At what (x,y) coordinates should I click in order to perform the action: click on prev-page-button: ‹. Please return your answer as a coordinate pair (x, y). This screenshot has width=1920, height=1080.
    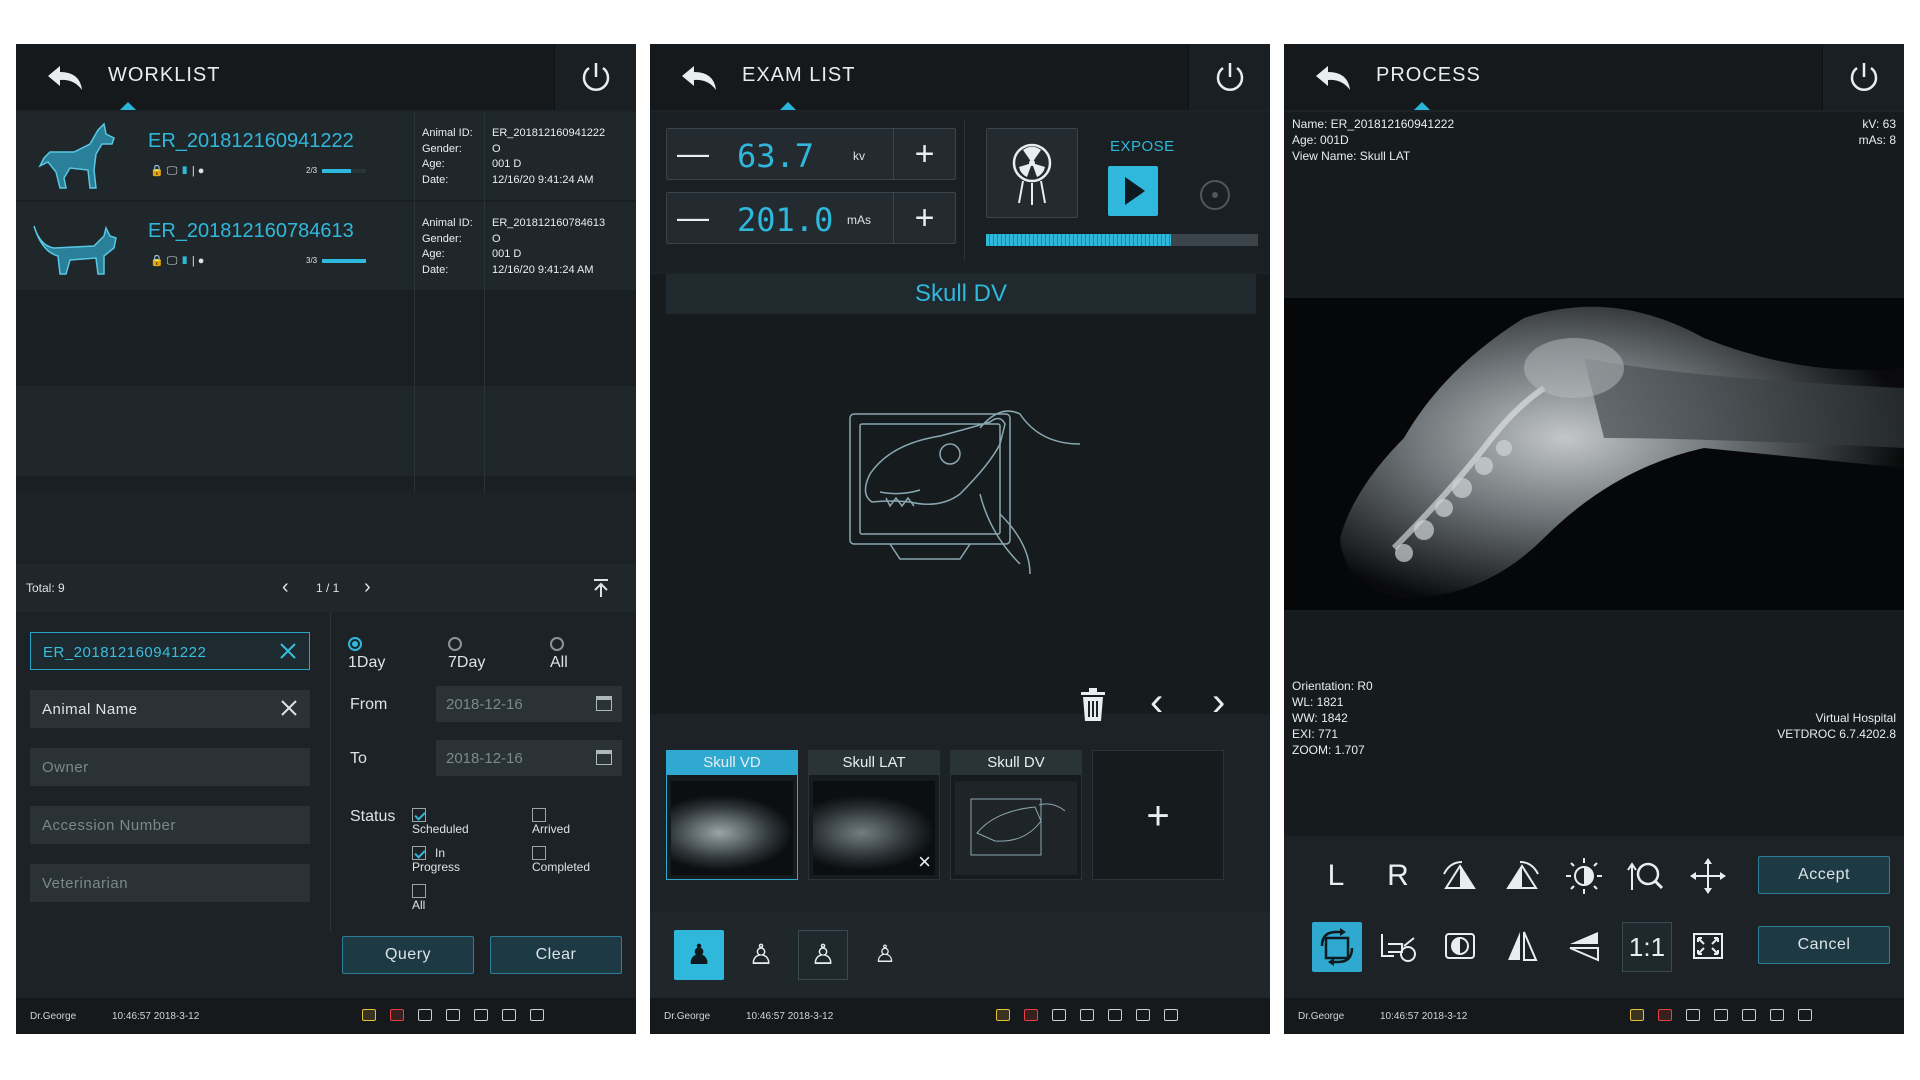
    Looking at the image, I should click on (285, 587).